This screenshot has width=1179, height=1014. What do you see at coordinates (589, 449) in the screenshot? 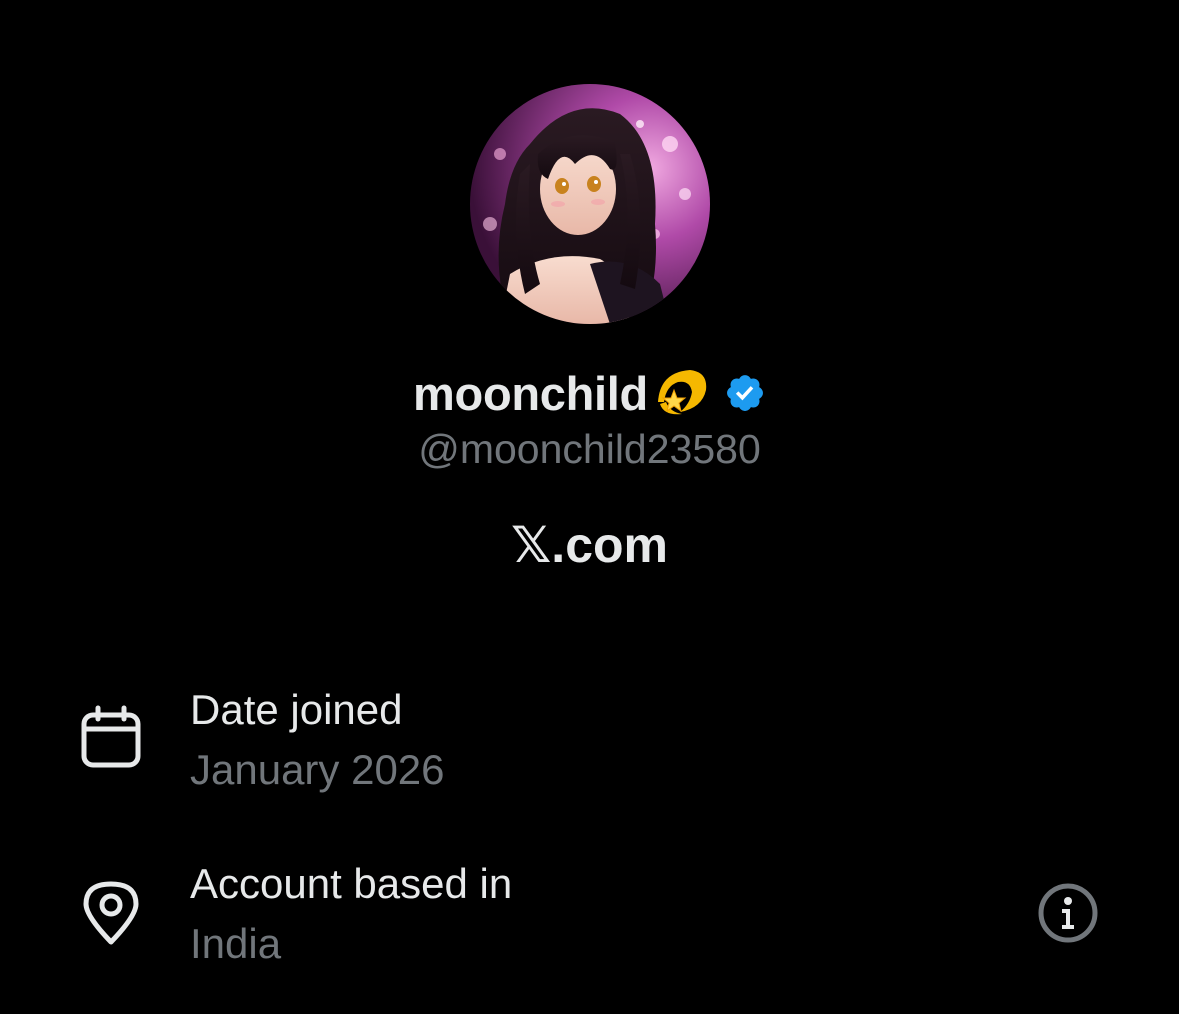
I see `user-handle: @moonchild23580` at bounding box center [589, 449].